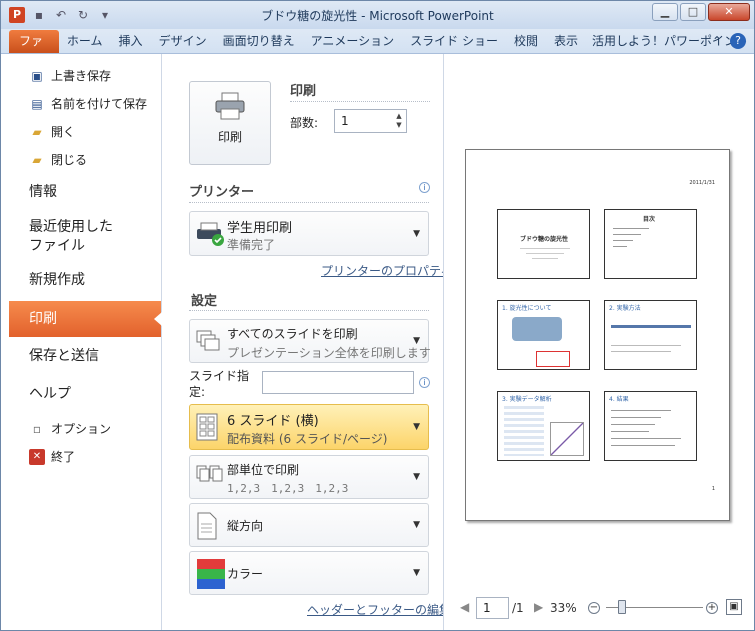  What do you see at coordinates (693, 12) in the screenshot?
I see `maximize-button: □` at bounding box center [693, 12].